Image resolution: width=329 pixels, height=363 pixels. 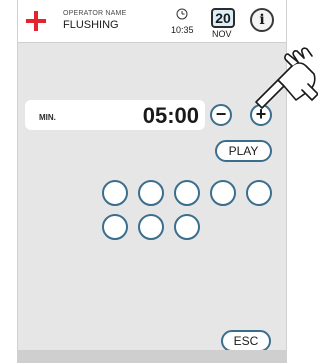 What do you see at coordinates (91, 25) in the screenshot?
I see `operator-name: FLUSHING` at bounding box center [91, 25].